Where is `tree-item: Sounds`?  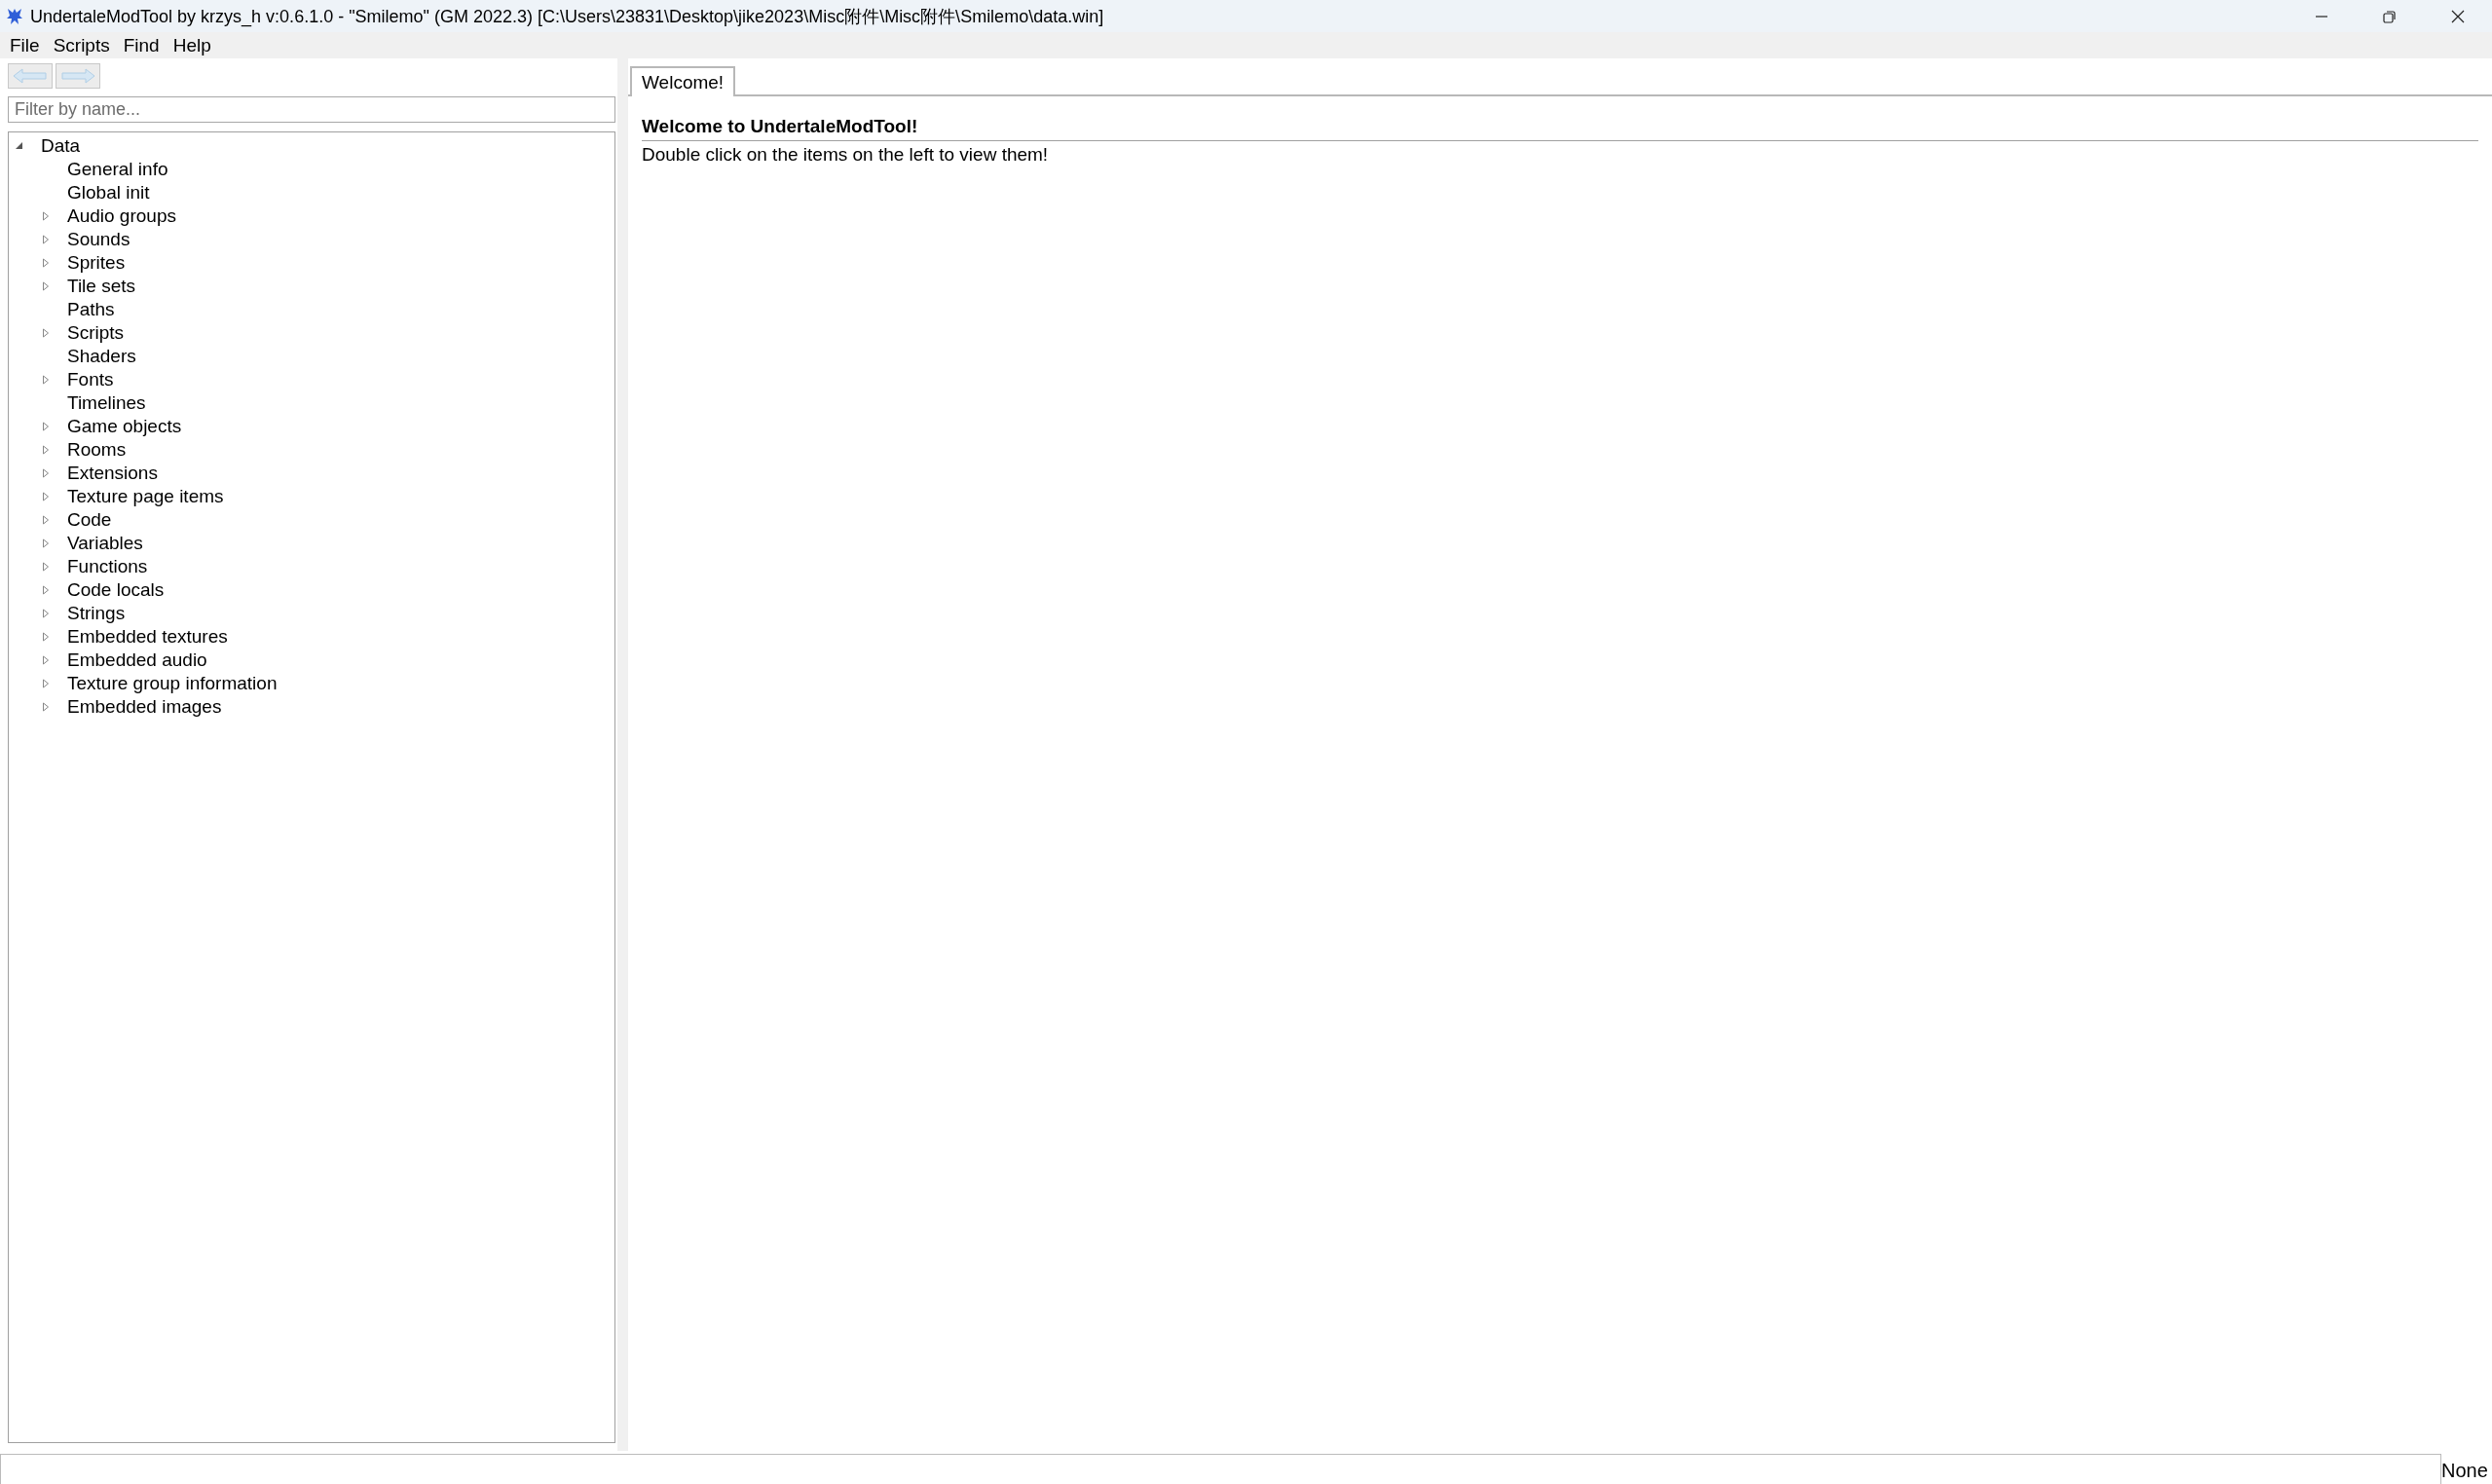
tree-item: Sounds is located at coordinates (94, 239).